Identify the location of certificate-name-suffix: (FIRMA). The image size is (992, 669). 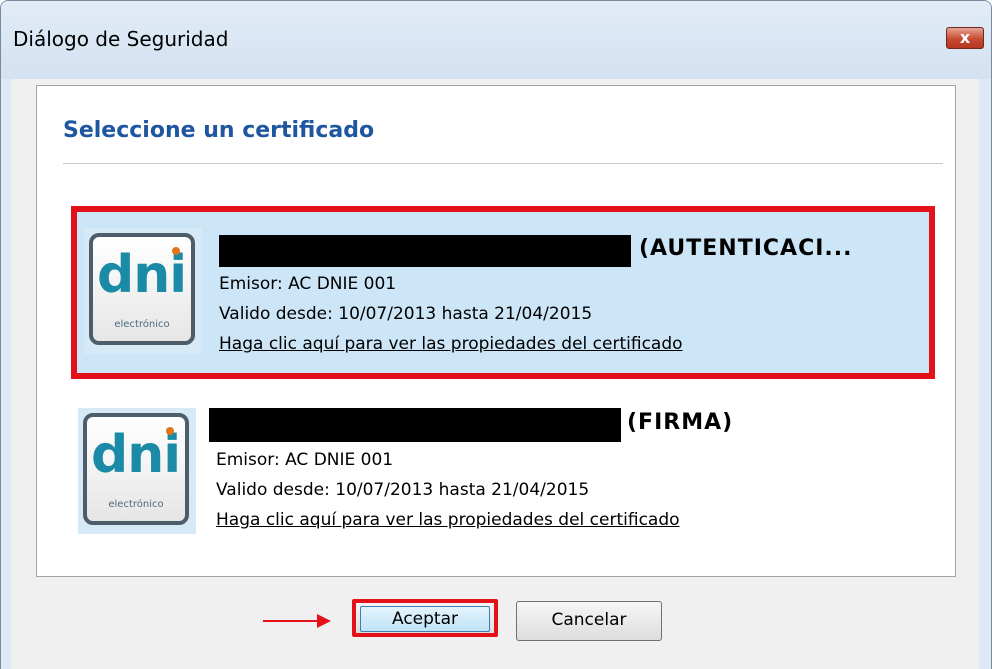
(680, 422).